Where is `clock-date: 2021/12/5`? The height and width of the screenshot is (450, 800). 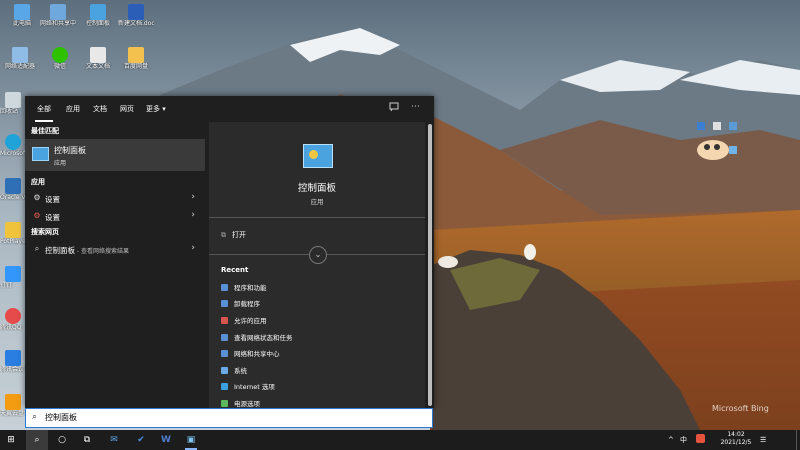 clock-date: 2021/12/5 is located at coordinates (736, 442).